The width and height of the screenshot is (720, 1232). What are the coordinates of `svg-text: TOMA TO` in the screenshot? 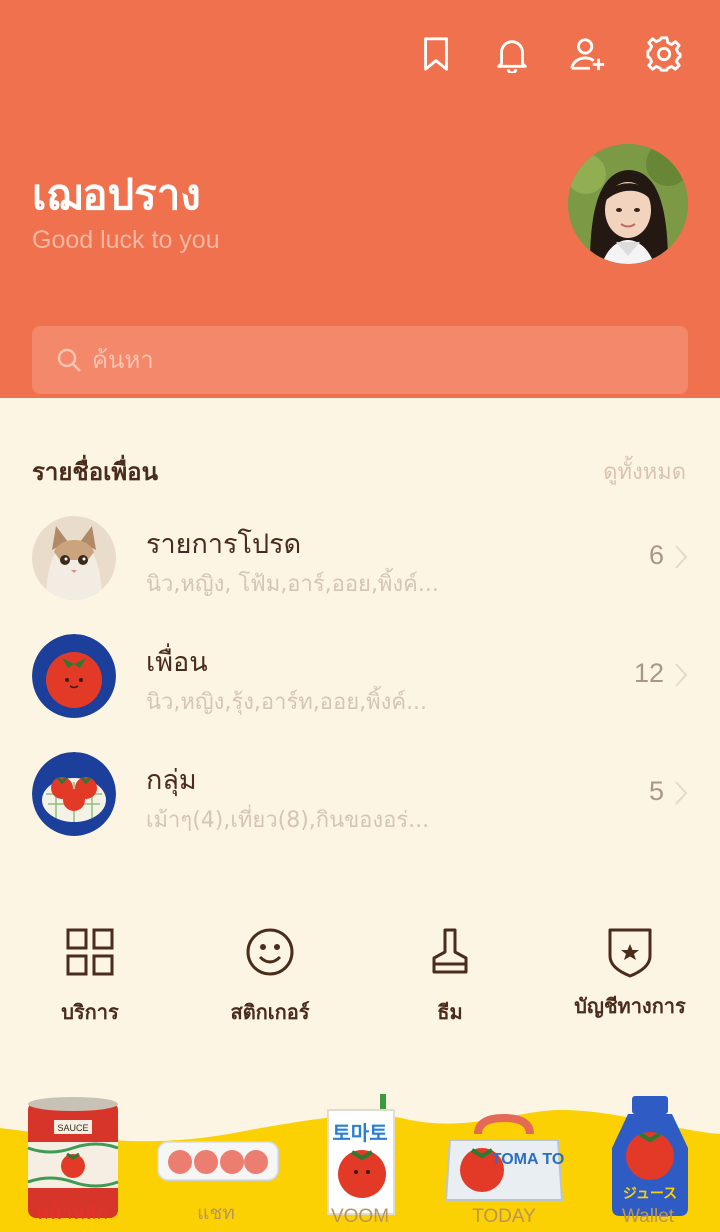 It's located at (528, 1159).